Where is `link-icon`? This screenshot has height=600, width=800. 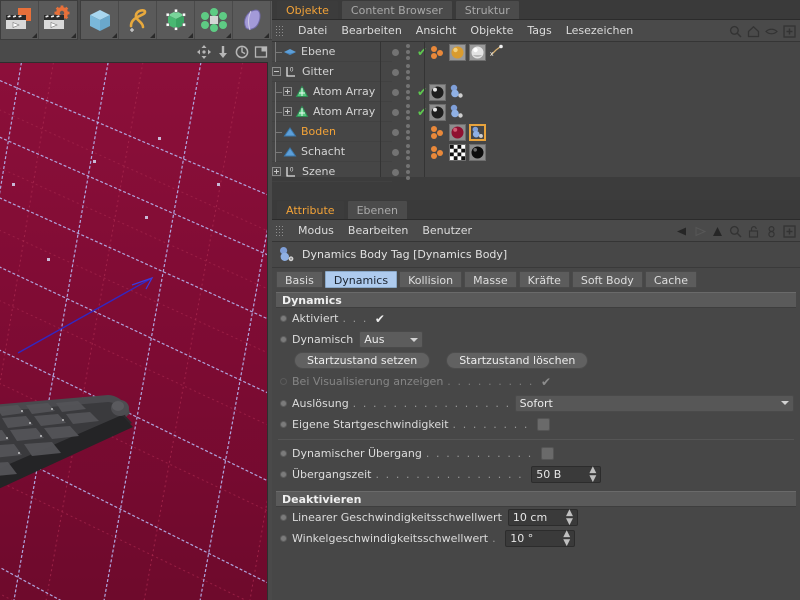 link-icon is located at coordinates (771, 231).